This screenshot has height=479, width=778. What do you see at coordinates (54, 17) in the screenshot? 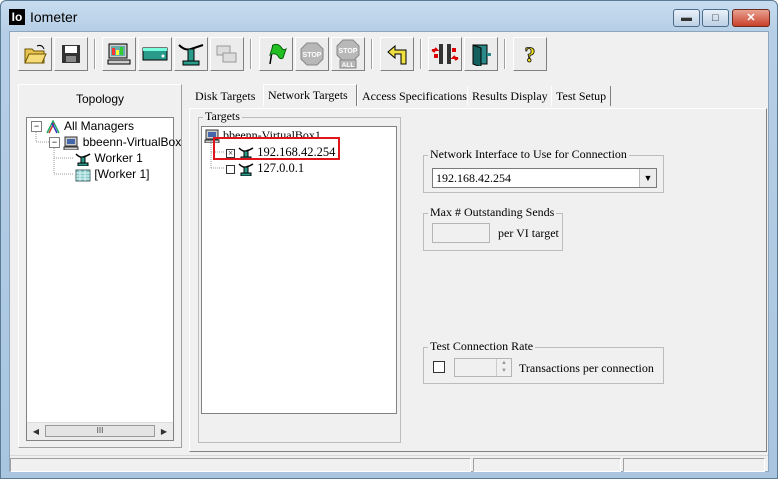
I see `window-title: Iometer` at bounding box center [54, 17].